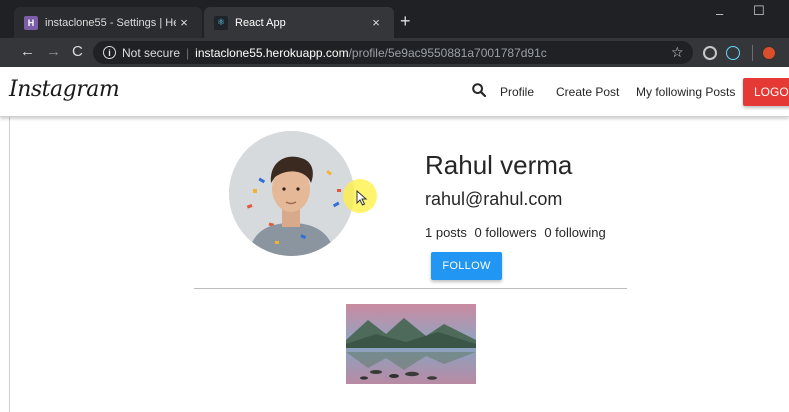 The height and width of the screenshot is (412, 789). I want to click on post-thumbnail, so click(411, 344).